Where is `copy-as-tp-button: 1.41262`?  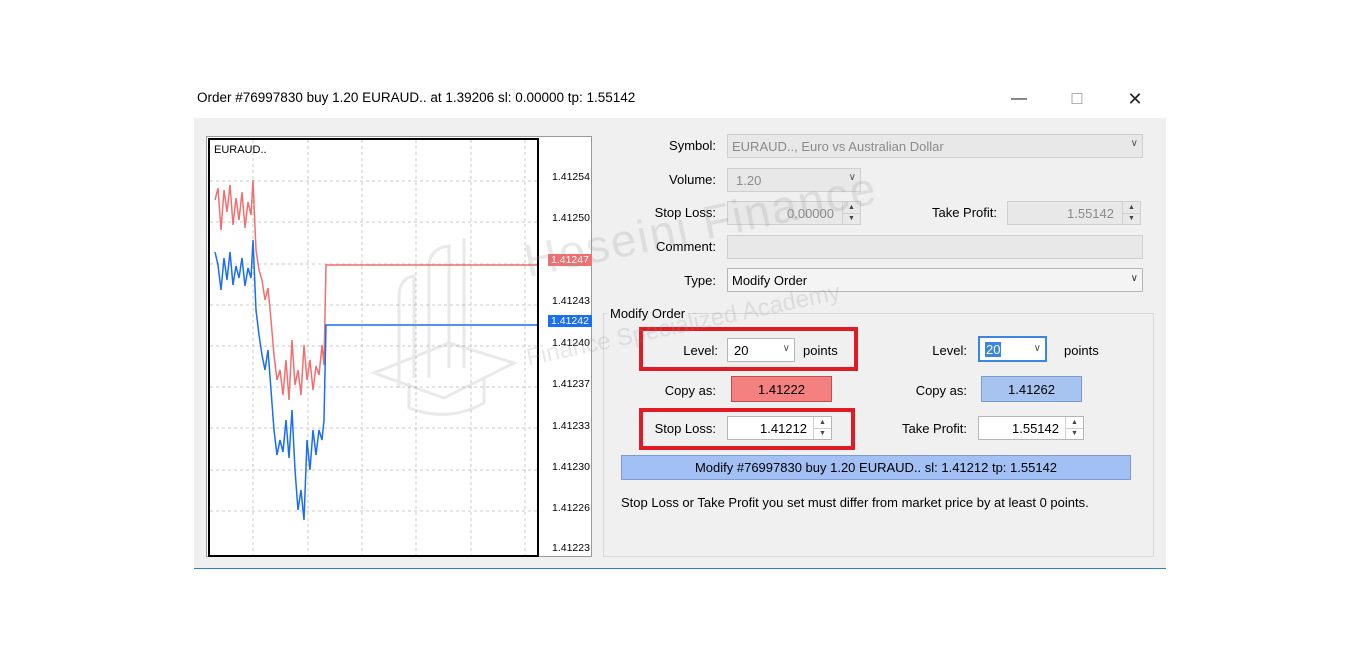
copy-as-tp-button: 1.41262 is located at coordinates (1031, 389).